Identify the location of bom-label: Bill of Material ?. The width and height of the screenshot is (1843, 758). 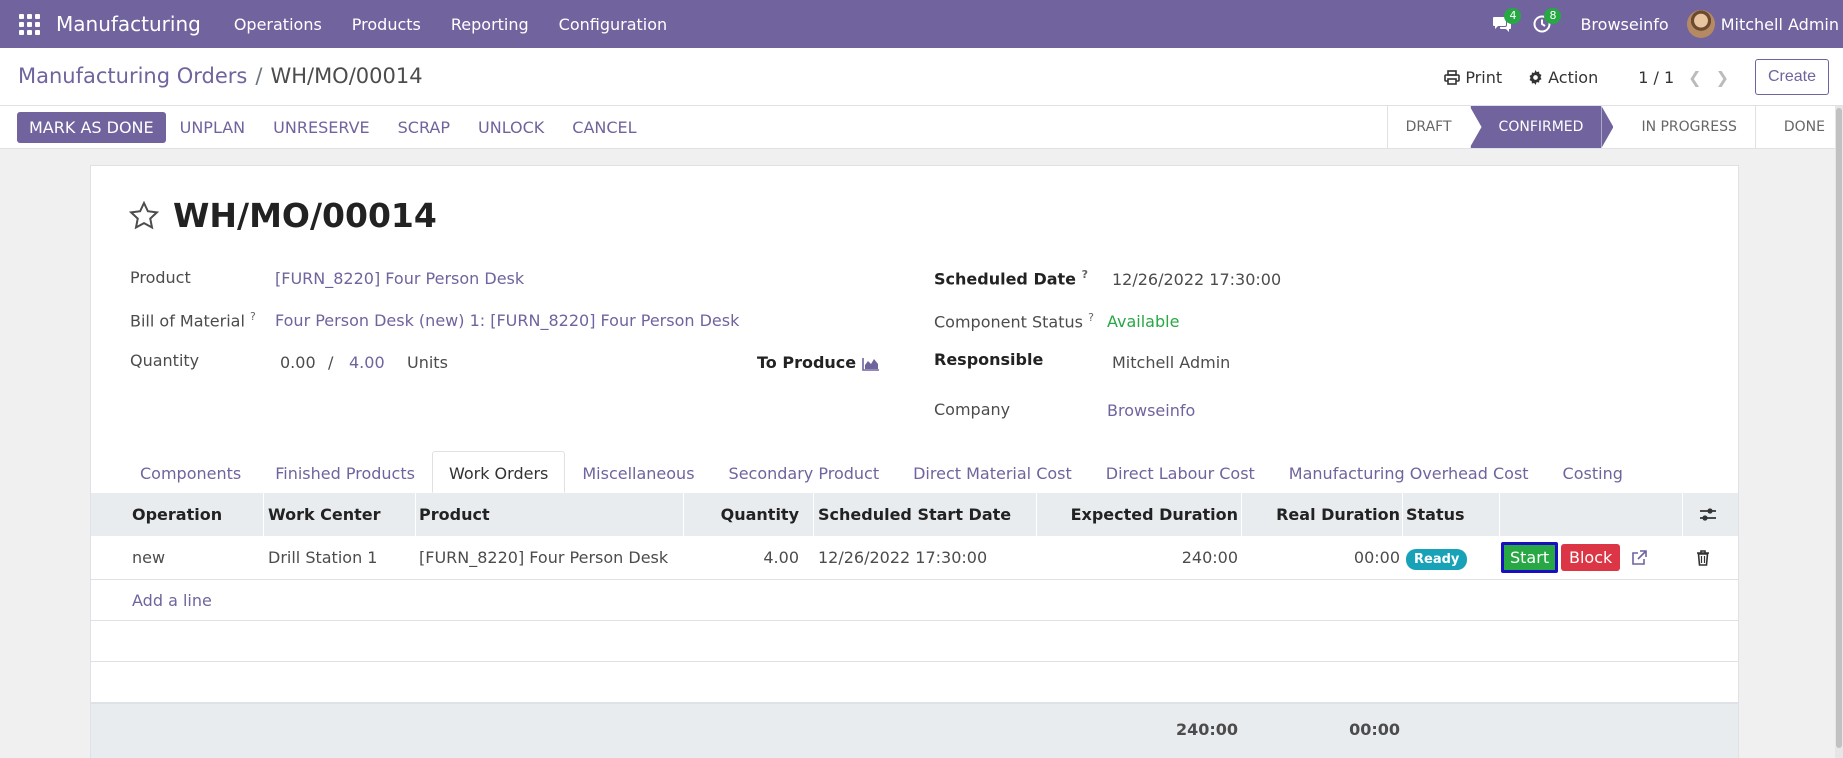
(193, 320).